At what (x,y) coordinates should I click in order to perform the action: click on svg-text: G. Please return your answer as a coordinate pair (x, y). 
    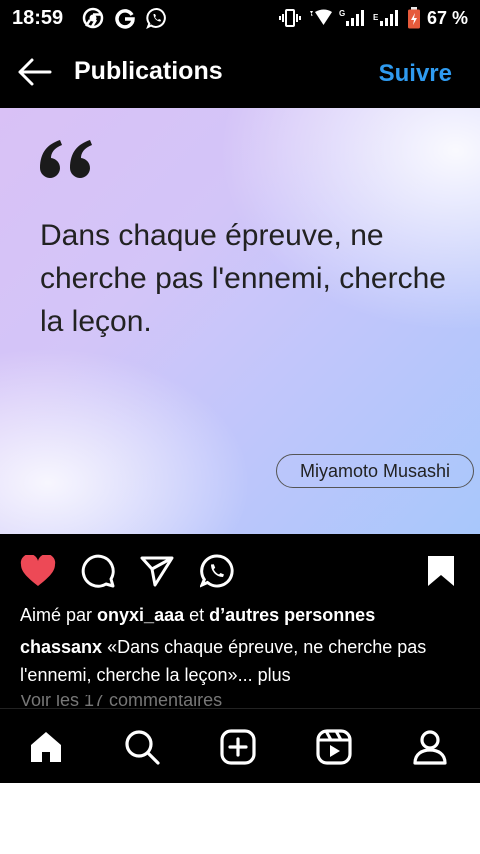
    Looking at the image, I should click on (342, 13).